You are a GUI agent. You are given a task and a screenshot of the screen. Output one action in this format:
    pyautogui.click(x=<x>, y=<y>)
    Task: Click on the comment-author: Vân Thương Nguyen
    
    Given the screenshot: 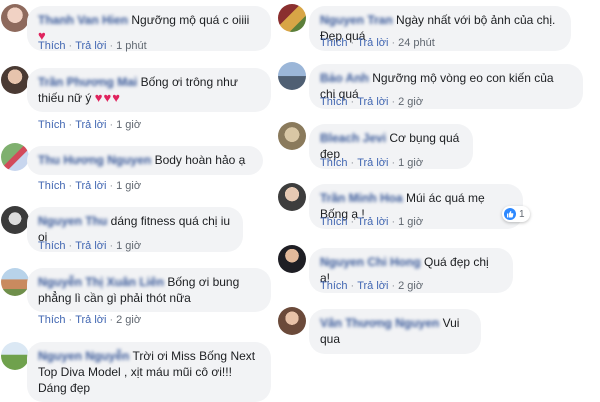 What is the action you would take?
    pyautogui.click(x=379, y=323)
    